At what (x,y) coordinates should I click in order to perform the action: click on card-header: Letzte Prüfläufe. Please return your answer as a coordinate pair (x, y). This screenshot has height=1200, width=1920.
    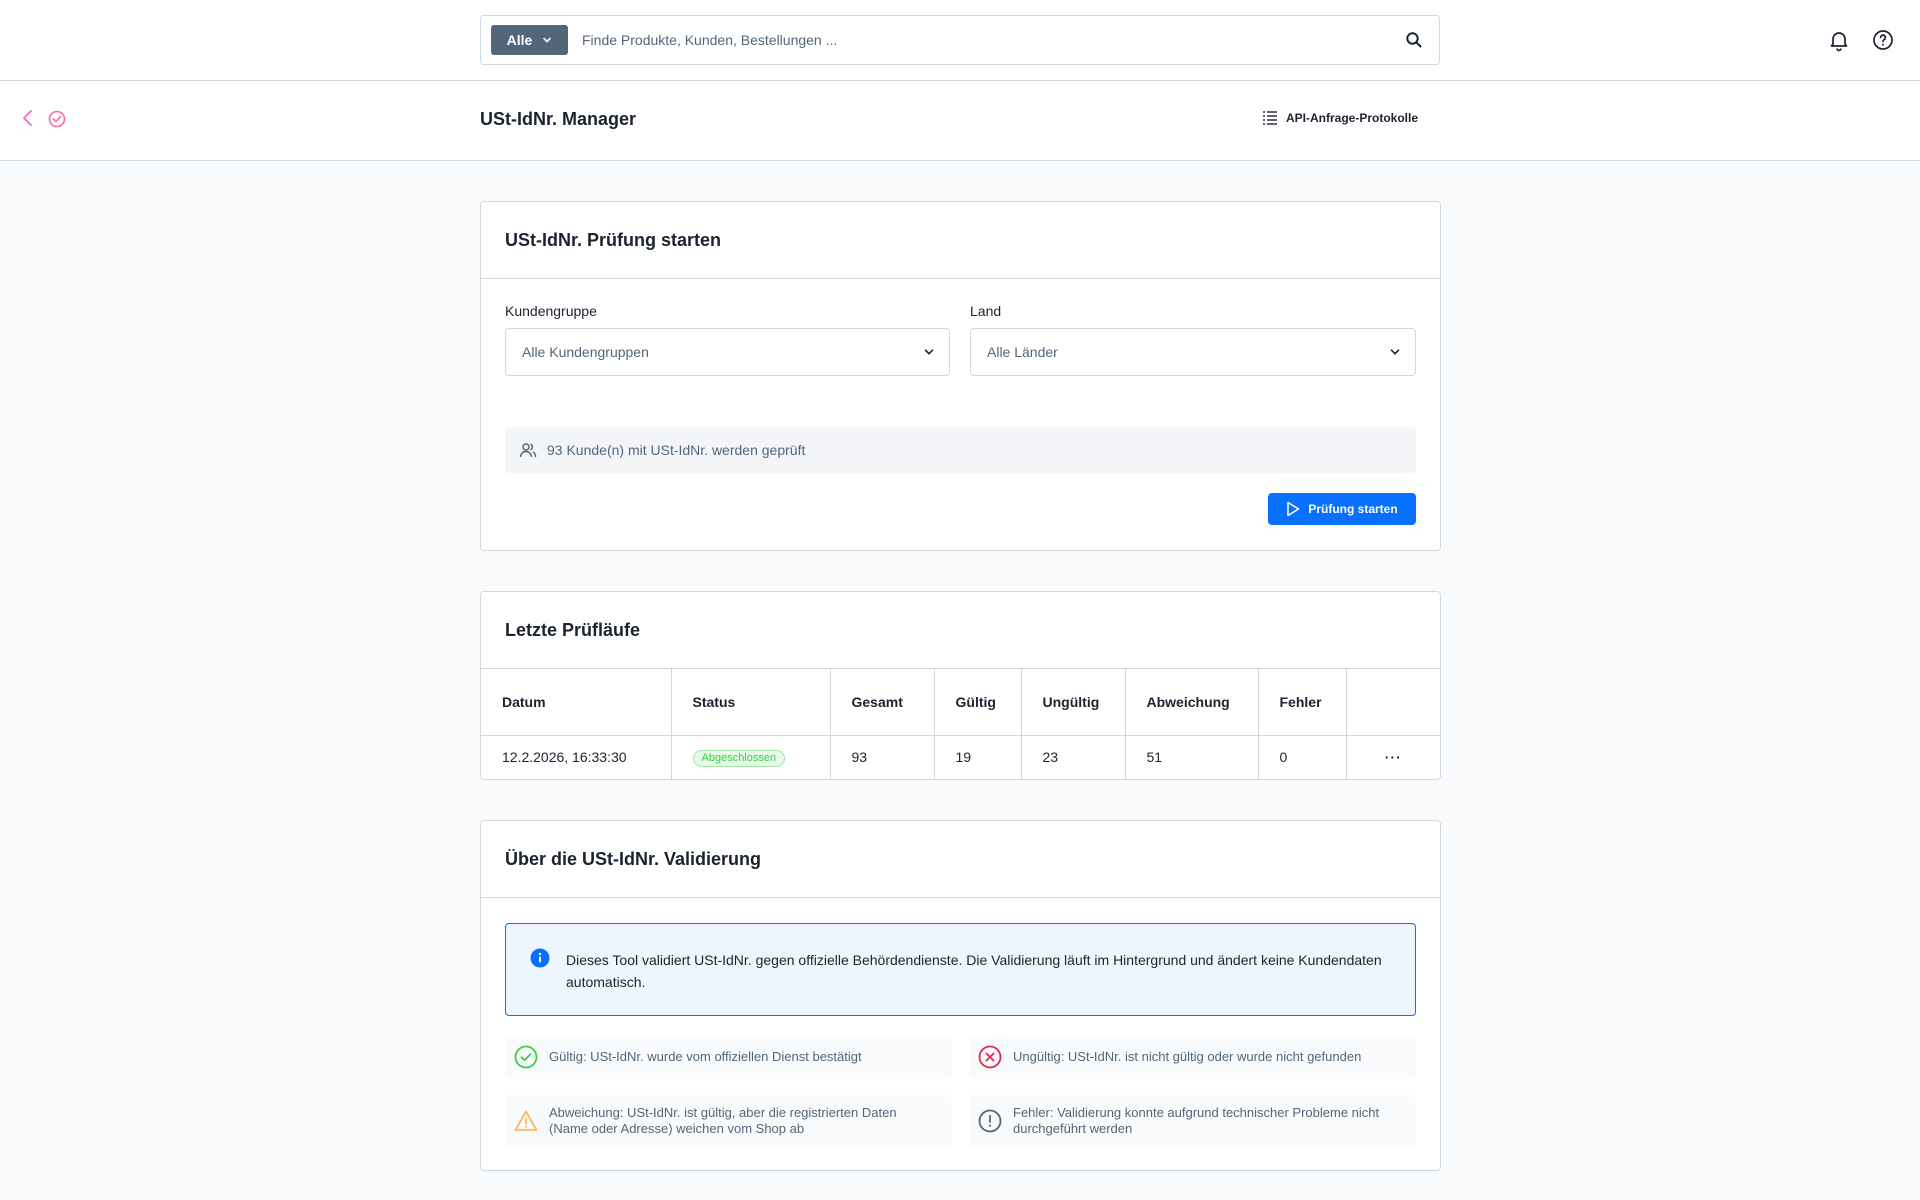
    Looking at the image, I should click on (960, 630).